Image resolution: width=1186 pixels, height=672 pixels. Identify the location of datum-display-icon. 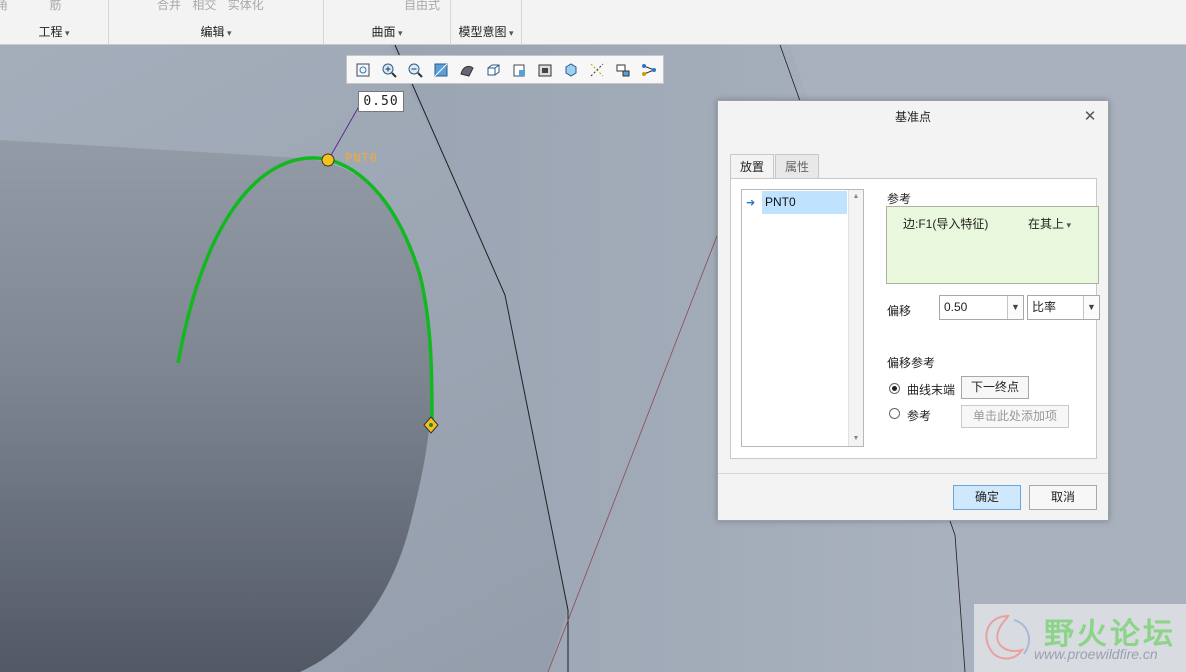
(596, 70).